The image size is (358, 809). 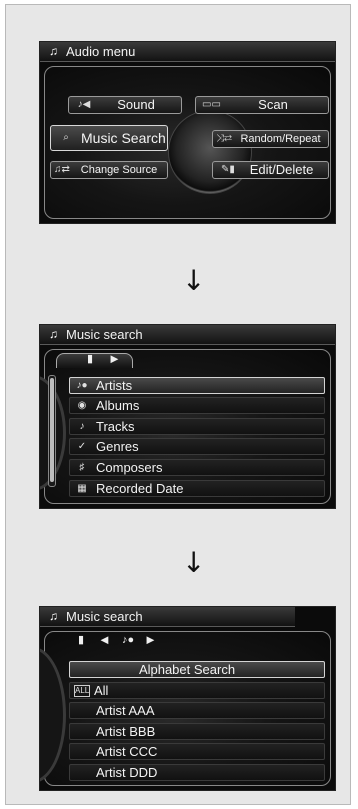 What do you see at coordinates (187, 52) in the screenshot?
I see `audio-menu-titlebar: ♫ Audio menu` at bounding box center [187, 52].